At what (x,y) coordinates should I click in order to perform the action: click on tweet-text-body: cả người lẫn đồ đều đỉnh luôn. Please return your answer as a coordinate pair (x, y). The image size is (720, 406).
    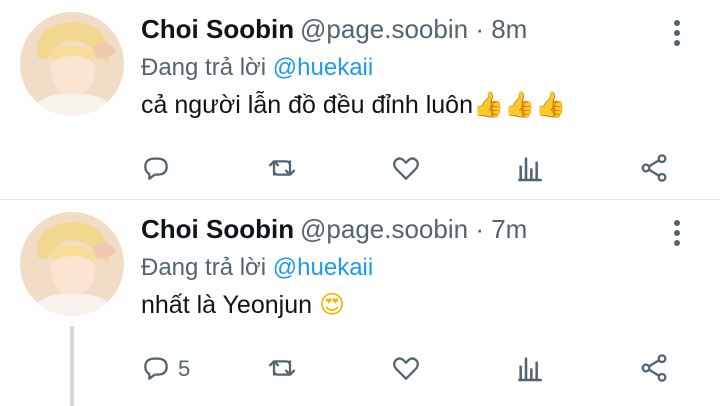
    Looking at the image, I should click on (307, 105).